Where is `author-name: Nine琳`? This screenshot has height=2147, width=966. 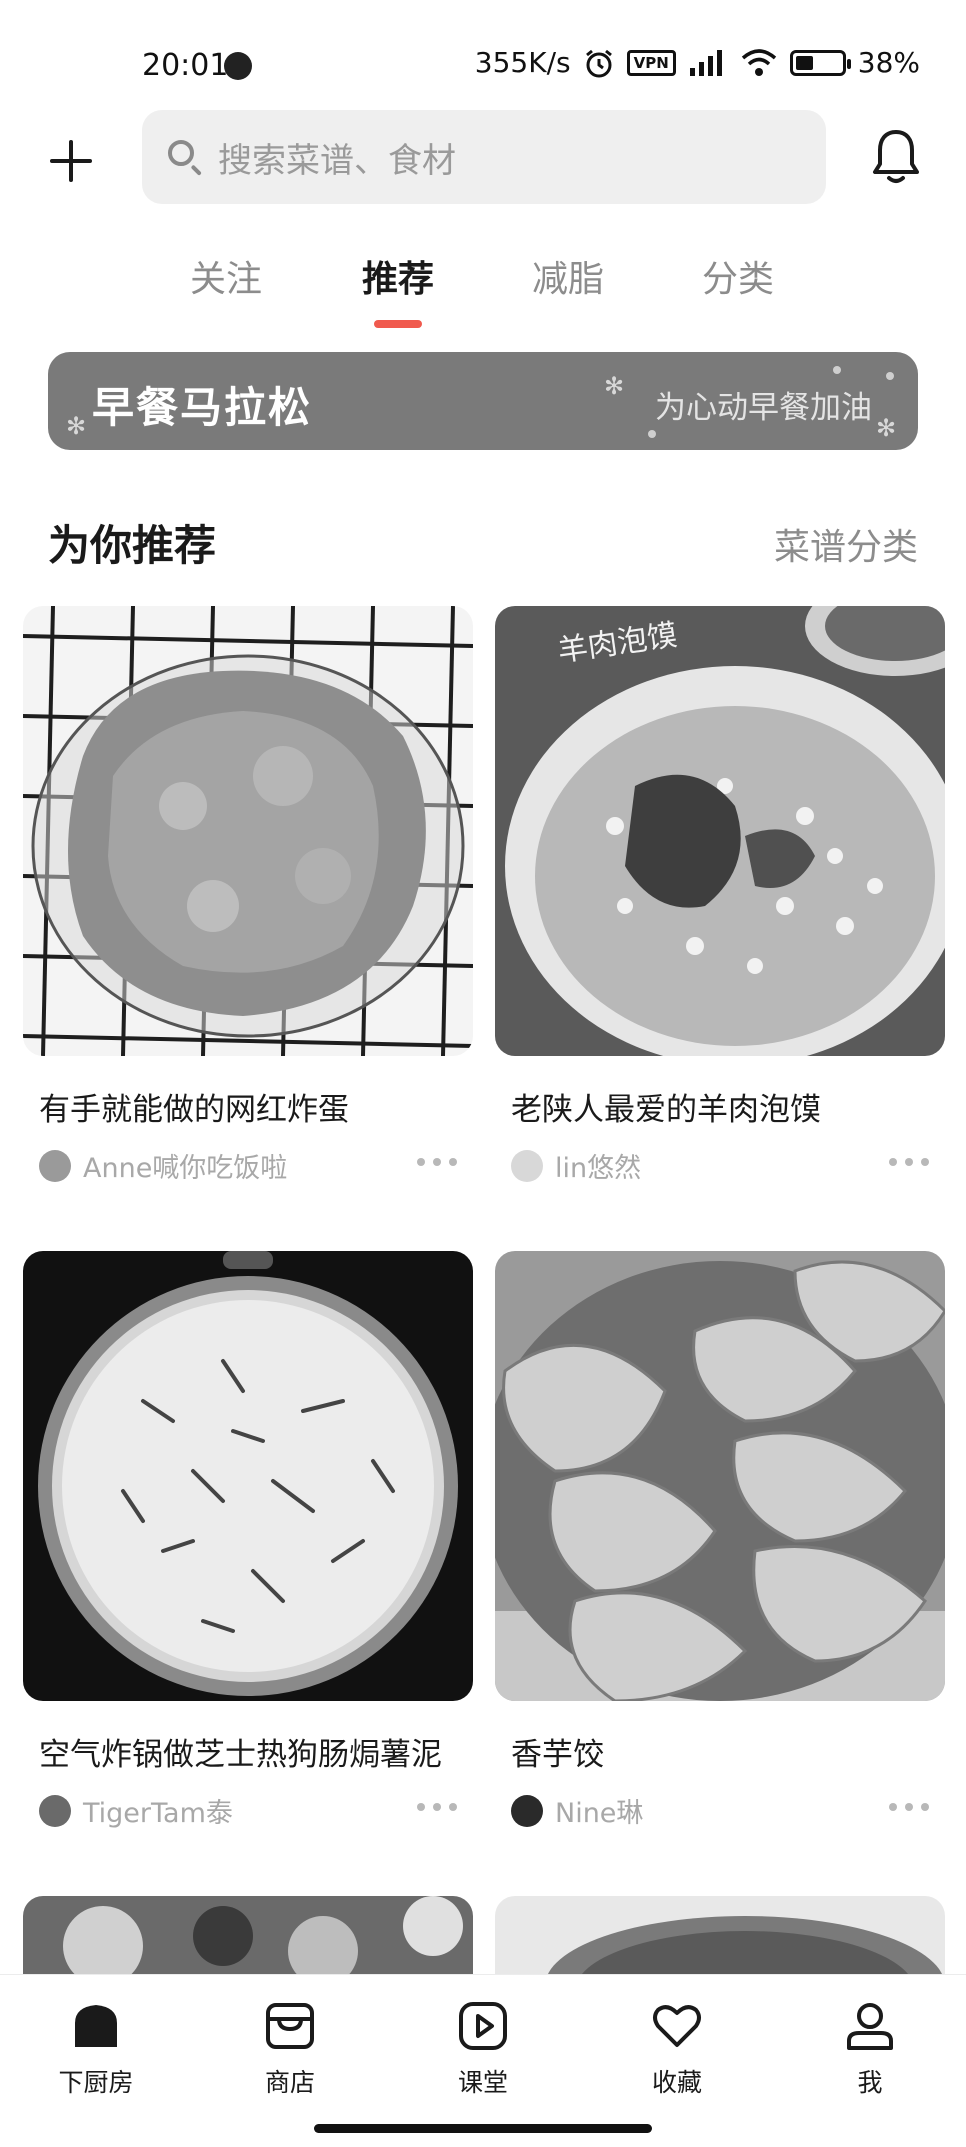 author-name: Nine琳 is located at coordinates (599, 1813).